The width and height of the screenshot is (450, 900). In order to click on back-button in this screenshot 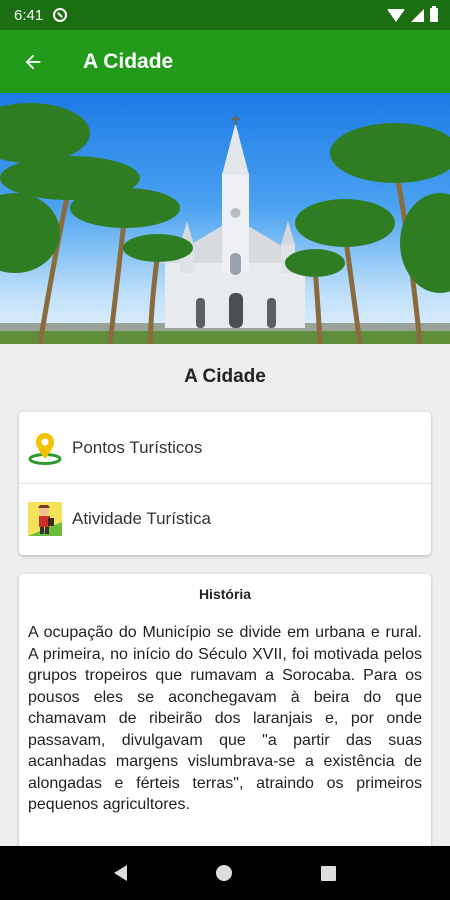, I will do `click(33, 61)`.